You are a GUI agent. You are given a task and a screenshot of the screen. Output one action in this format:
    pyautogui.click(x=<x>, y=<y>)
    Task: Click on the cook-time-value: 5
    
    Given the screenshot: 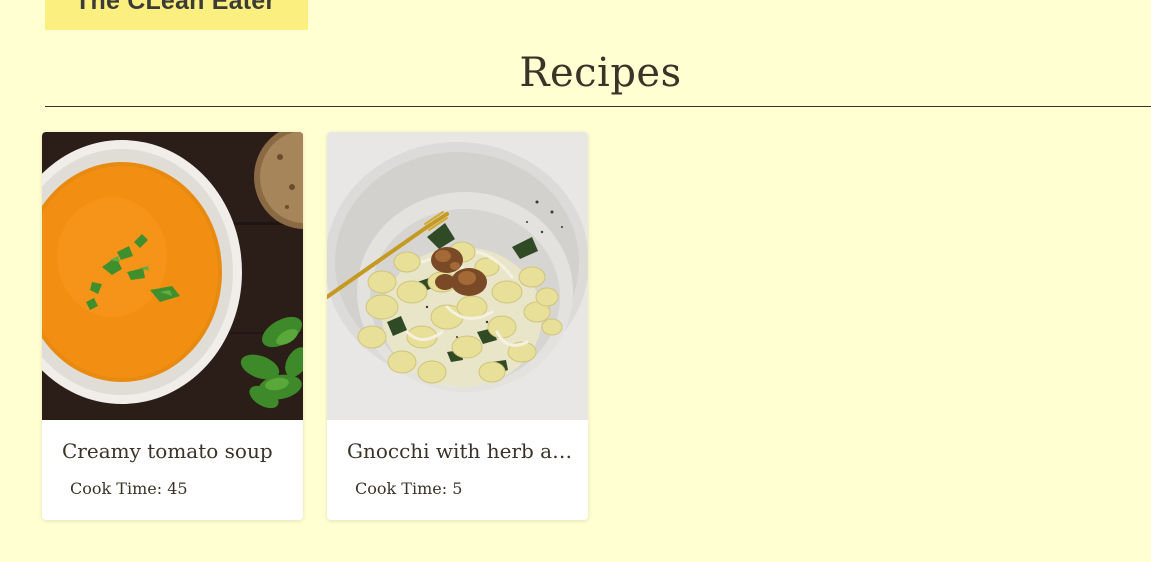 What is the action you would take?
    pyautogui.click(x=457, y=488)
    